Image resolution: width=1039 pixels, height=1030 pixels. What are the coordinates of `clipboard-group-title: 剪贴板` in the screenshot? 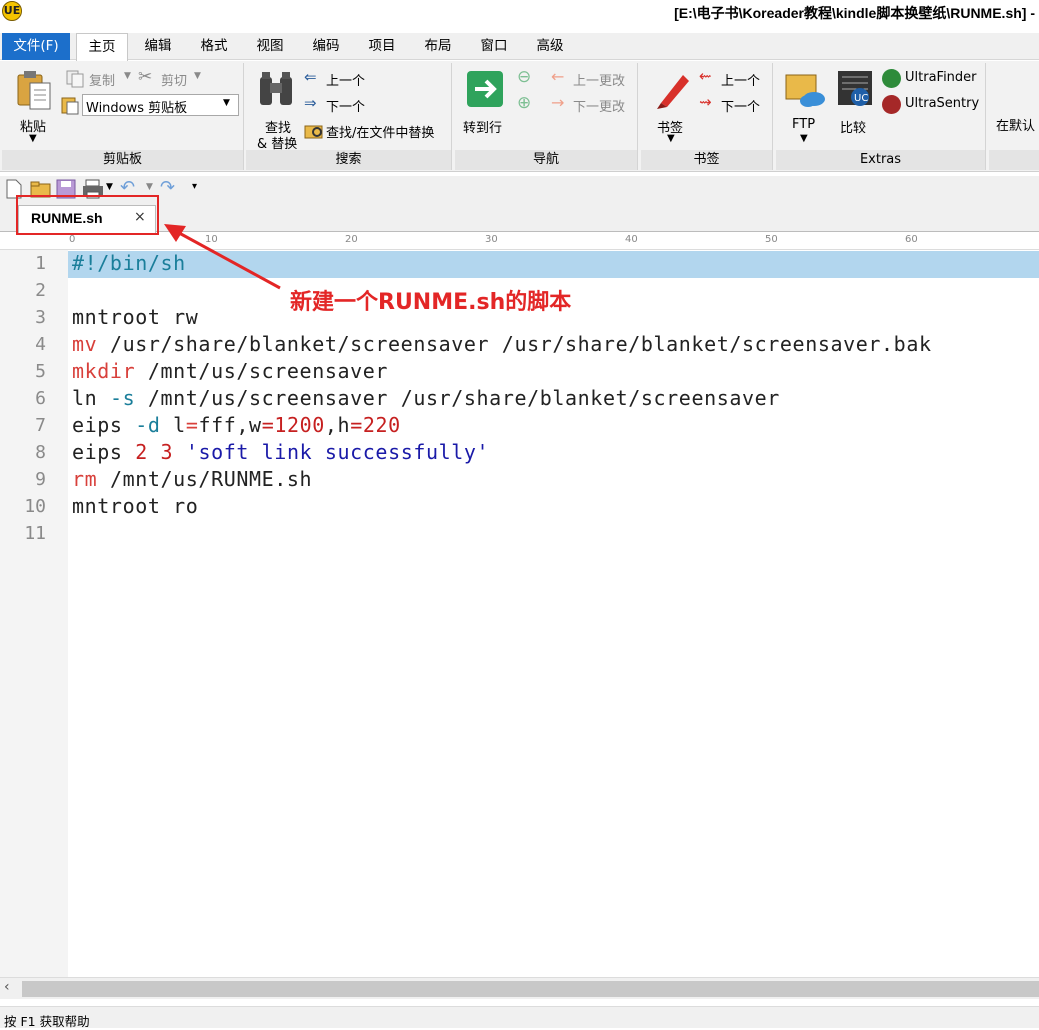 It's located at (122, 160).